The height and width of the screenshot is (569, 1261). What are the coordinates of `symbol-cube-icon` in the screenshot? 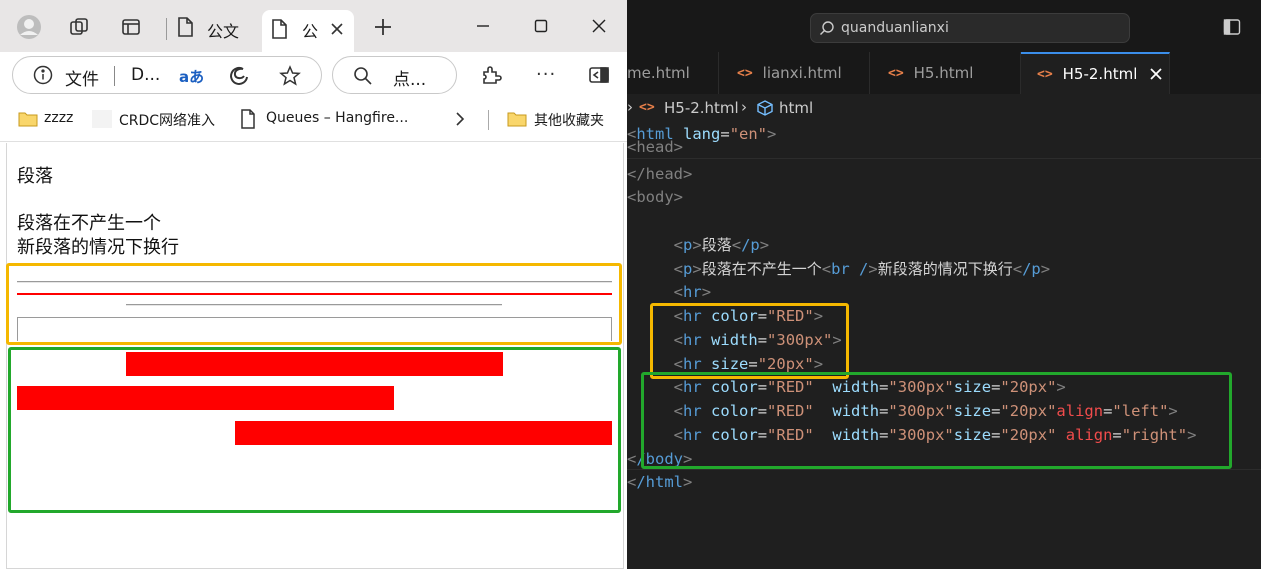 It's located at (765, 108).